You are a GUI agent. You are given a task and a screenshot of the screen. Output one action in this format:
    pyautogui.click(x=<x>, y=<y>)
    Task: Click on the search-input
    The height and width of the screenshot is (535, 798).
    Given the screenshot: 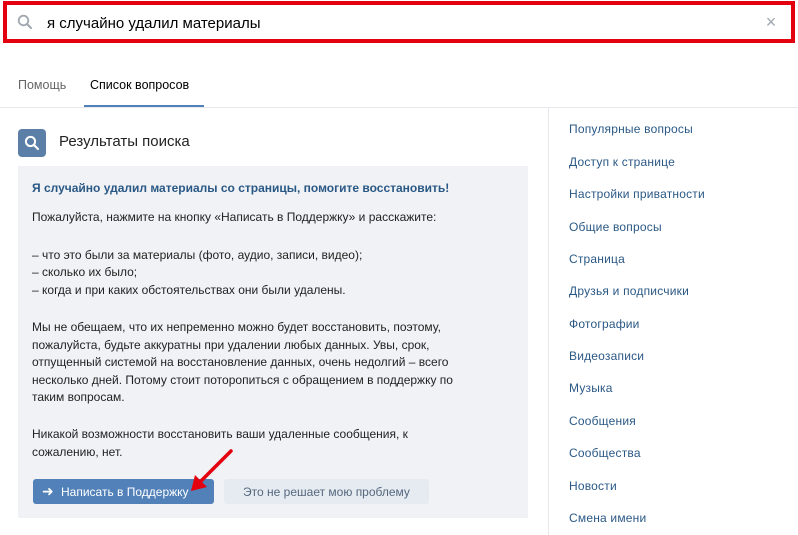 What is the action you would take?
    pyautogui.click(x=397, y=23)
    